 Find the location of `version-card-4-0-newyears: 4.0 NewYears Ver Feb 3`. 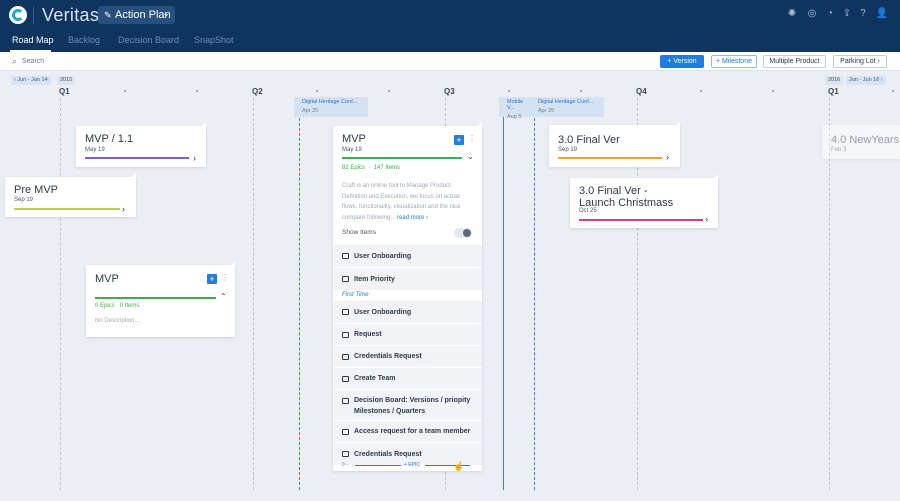

version-card-4-0-newyears: 4.0 NewYears Ver Feb 3 is located at coordinates (861, 142).